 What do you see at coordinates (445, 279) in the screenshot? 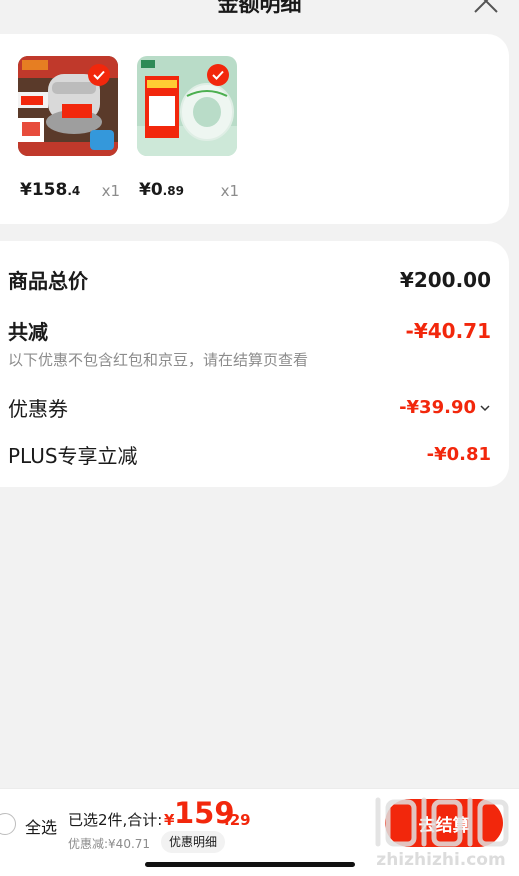
I see `total-price-value: ¥200.00` at bounding box center [445, 279].